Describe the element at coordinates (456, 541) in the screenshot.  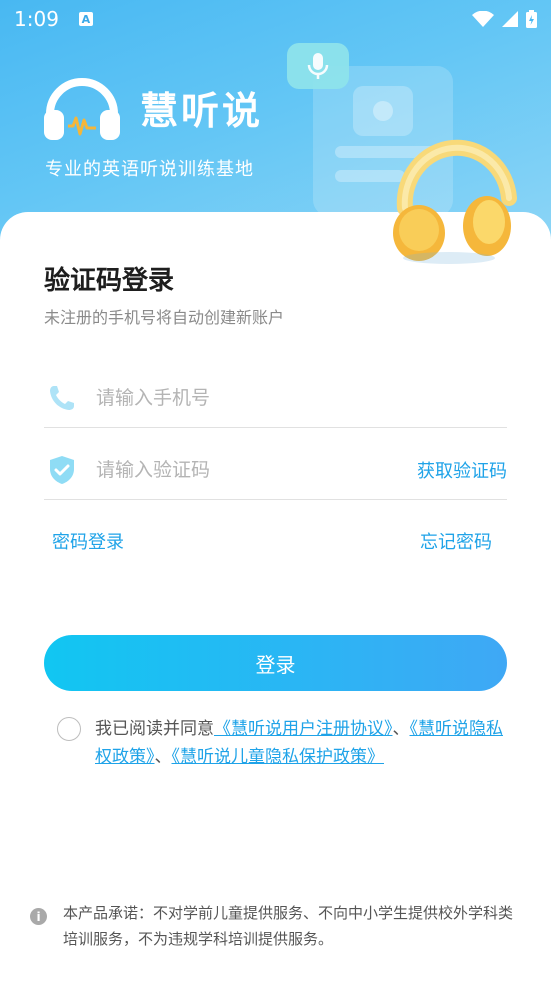
I see `forgot-password-link: 忘记密码` at that location.